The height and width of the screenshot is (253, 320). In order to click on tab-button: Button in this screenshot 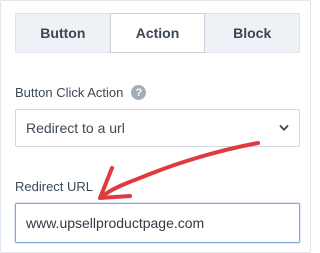, I will do `click(63, 33)`.